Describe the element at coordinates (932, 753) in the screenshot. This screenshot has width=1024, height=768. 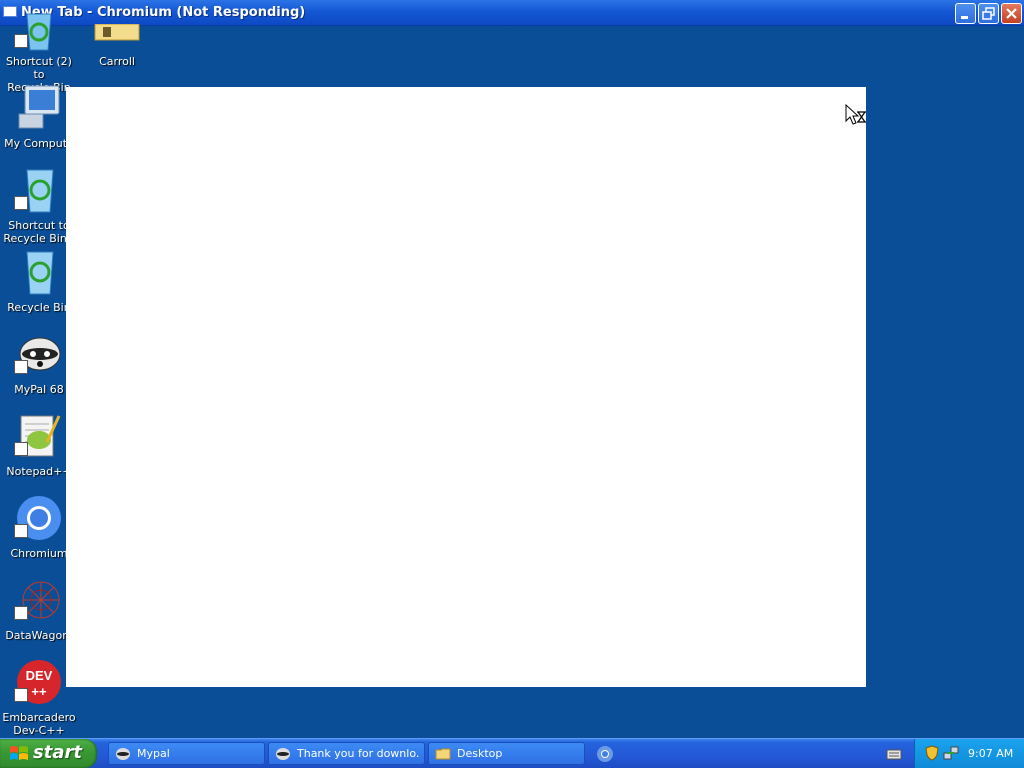
I see `security-shield-icon` at that location.